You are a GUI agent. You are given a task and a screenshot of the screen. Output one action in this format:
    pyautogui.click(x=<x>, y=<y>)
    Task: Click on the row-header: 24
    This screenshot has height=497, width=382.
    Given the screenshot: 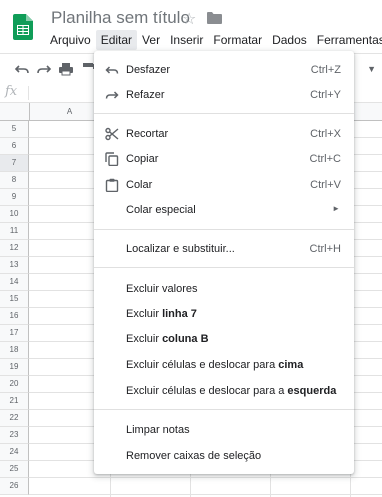 What is the action you would take?
    pyautogui.click(x=14, y=452)
    